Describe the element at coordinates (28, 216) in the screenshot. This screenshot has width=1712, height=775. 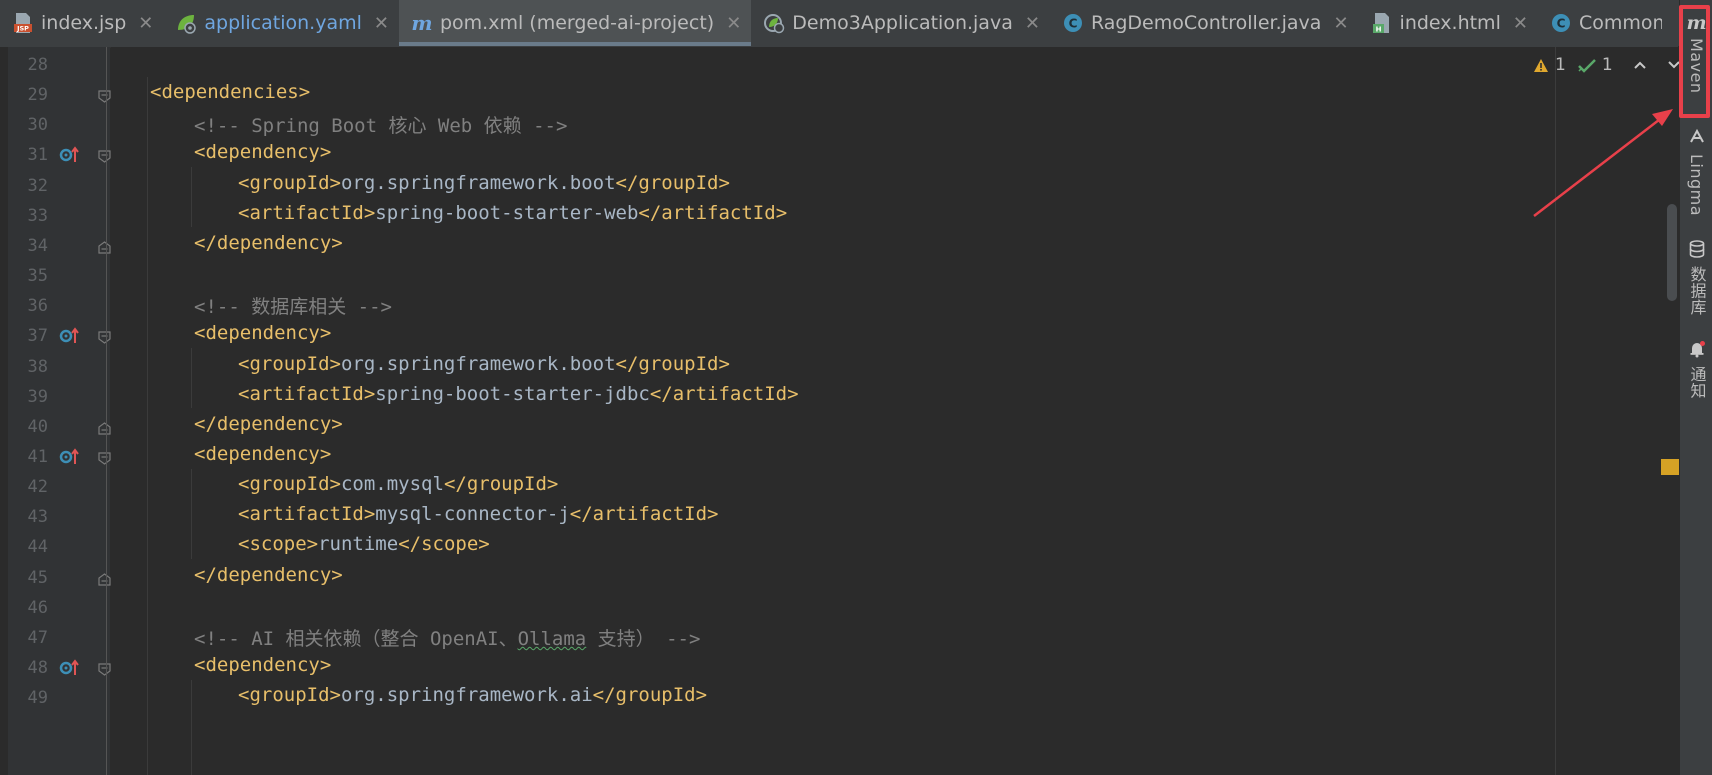
I see `line-number: 33` at that location.